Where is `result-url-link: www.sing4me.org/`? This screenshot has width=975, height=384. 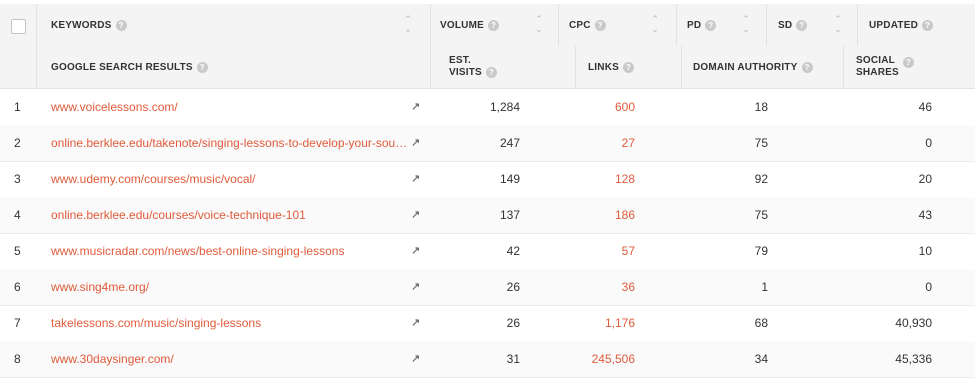 result-url-link: www.sing4me.org/ is located at coordinates (230, 287).